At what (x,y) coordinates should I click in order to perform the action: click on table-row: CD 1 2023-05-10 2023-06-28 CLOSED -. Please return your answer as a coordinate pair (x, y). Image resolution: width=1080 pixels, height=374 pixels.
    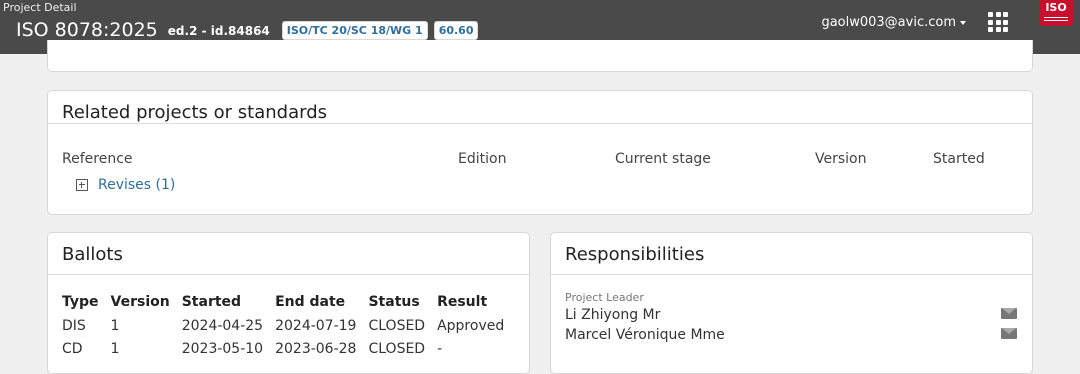
    Looking at the image, I should click on (289, 348).